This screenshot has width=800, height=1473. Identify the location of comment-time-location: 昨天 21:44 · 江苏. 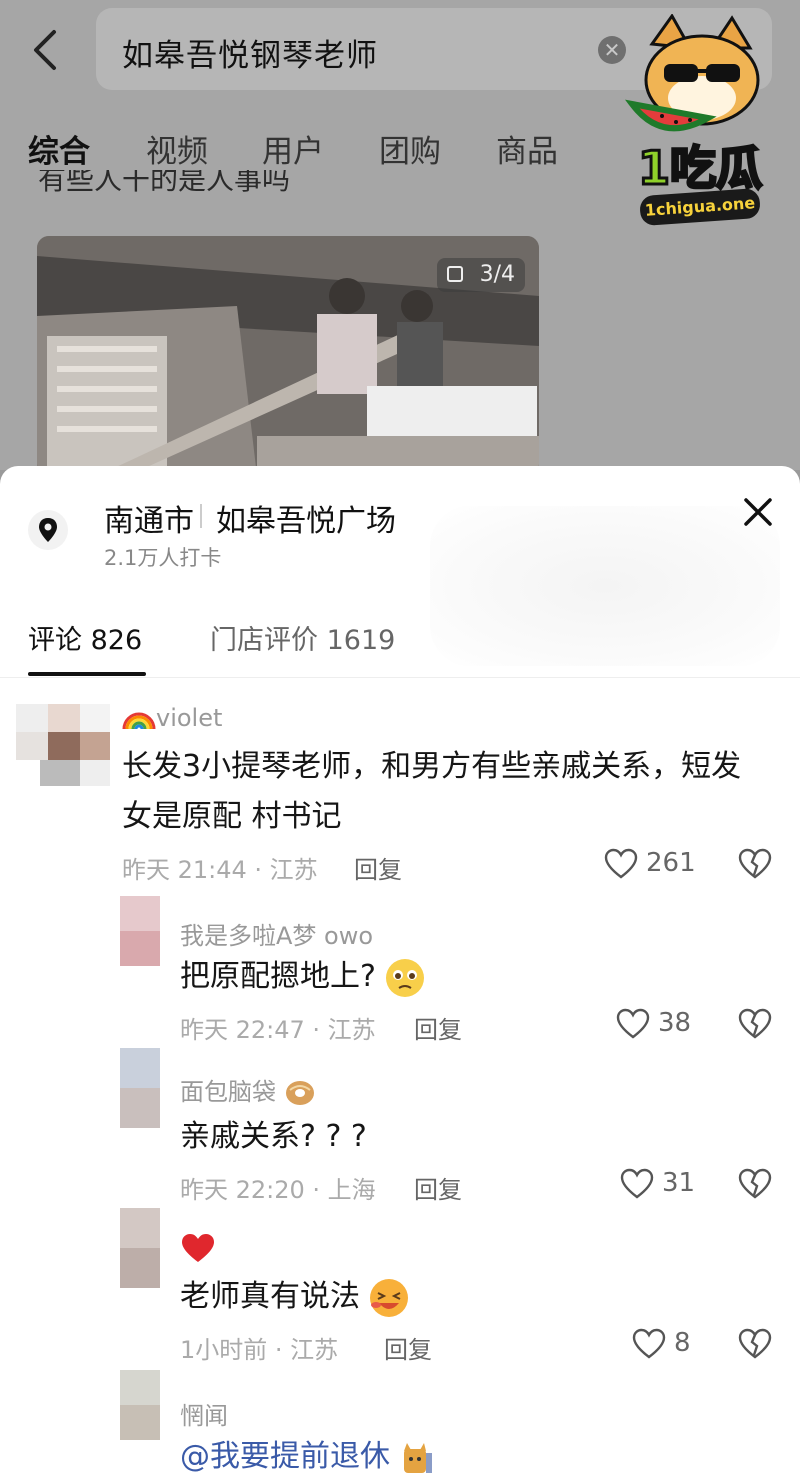
(220, 870).